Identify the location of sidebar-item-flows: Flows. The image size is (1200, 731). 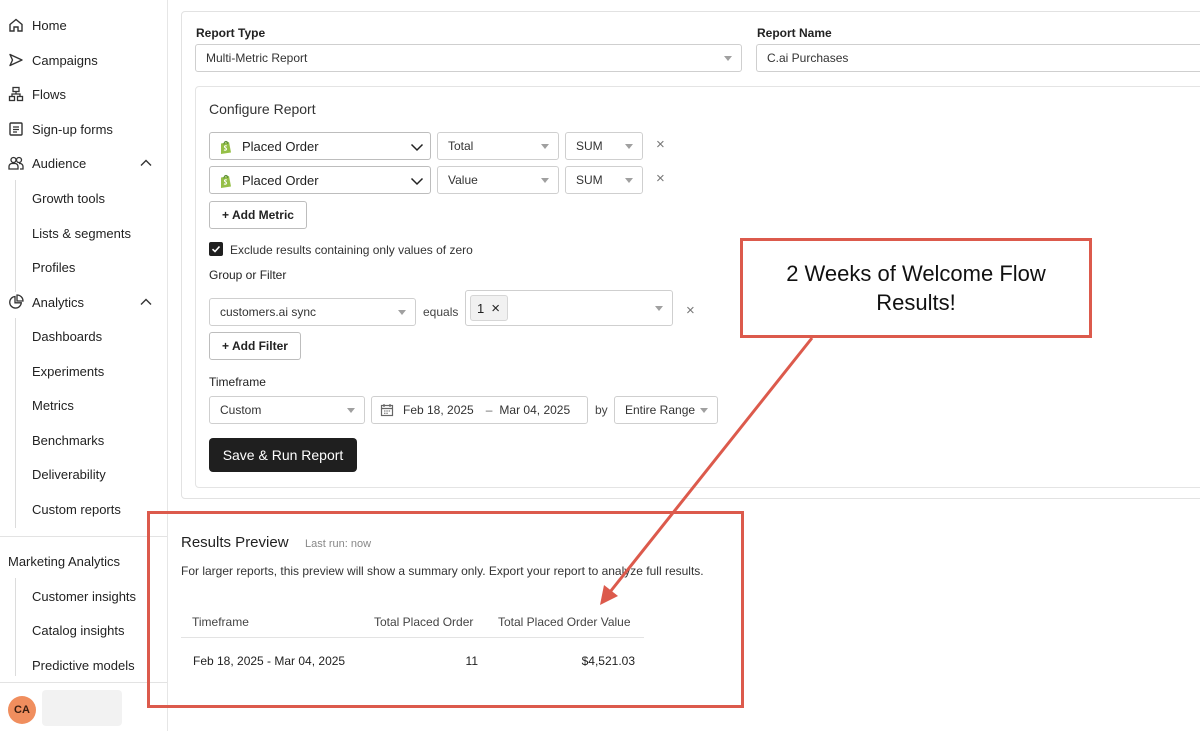
(37, 94).